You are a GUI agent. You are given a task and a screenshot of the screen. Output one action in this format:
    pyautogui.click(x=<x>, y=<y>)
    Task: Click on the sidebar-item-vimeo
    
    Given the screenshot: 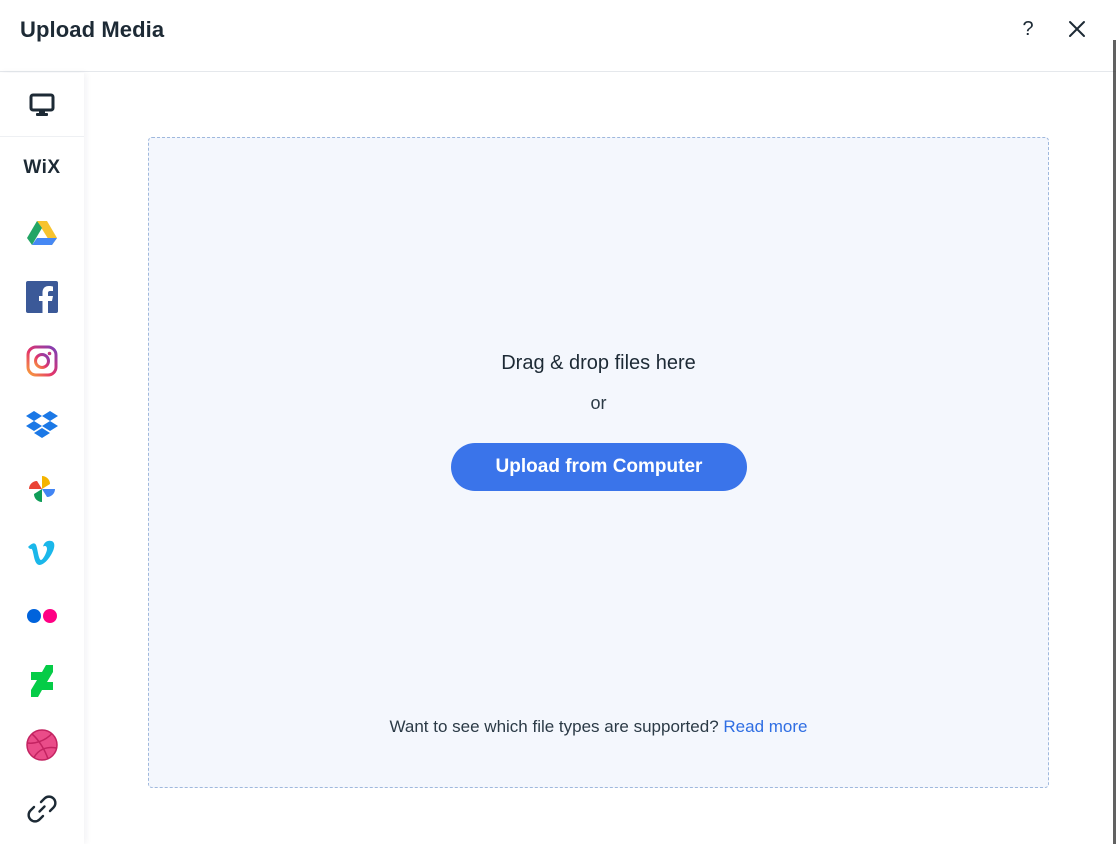 What is the action you would take?
    pyautogui.click(x=42, y=553)
    